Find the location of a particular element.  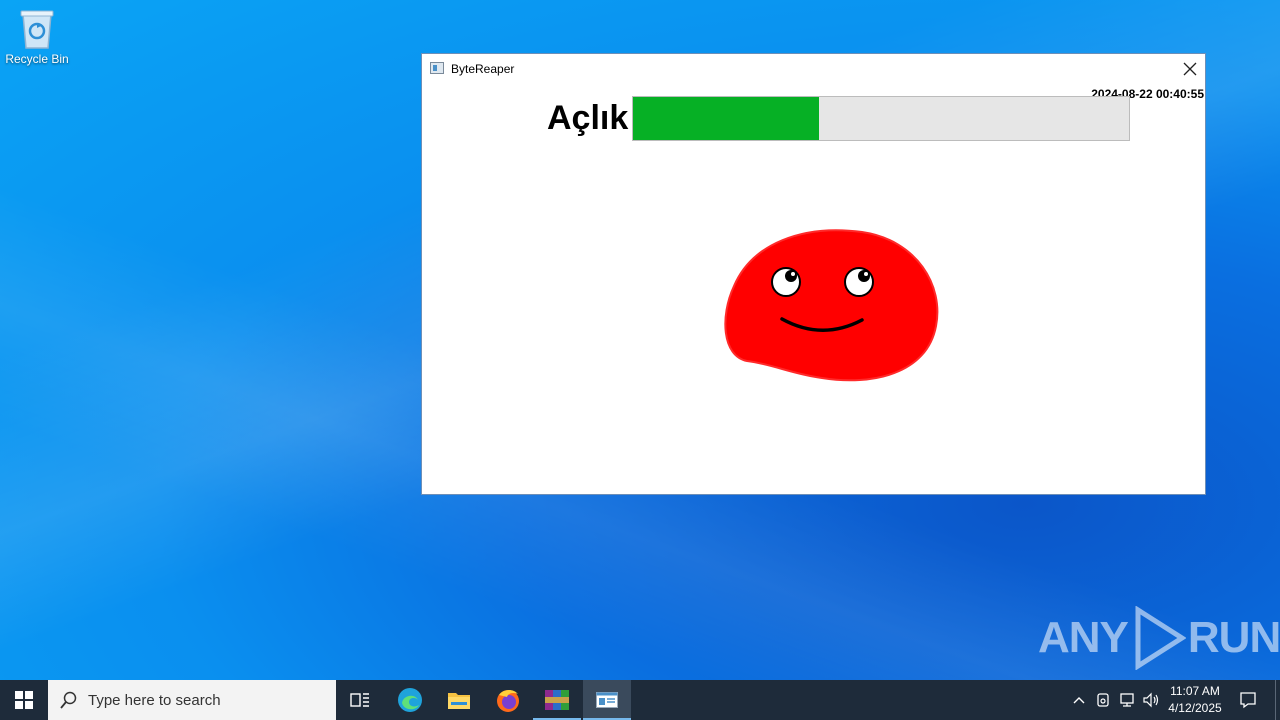

task-view-button is located at coordinates (360, 700).